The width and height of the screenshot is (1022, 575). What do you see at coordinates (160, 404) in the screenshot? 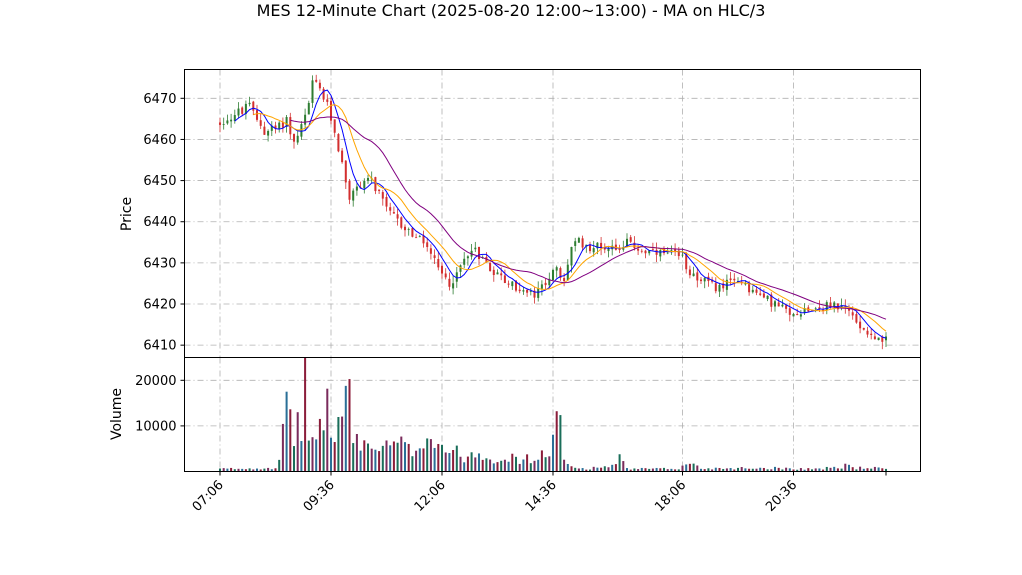
I see `volume-y-axis: 10000 20000` at bounding box center [160, 404].